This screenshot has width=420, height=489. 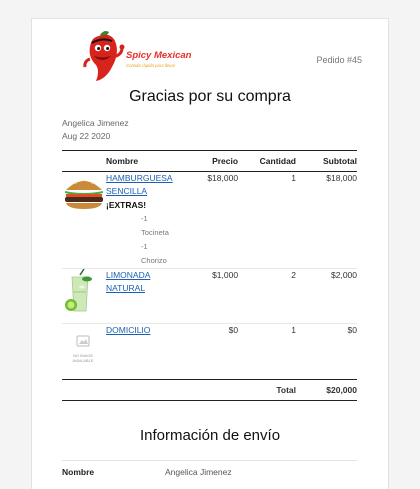 I want to click on item-price: $1,000, so click(x=205, y=296).